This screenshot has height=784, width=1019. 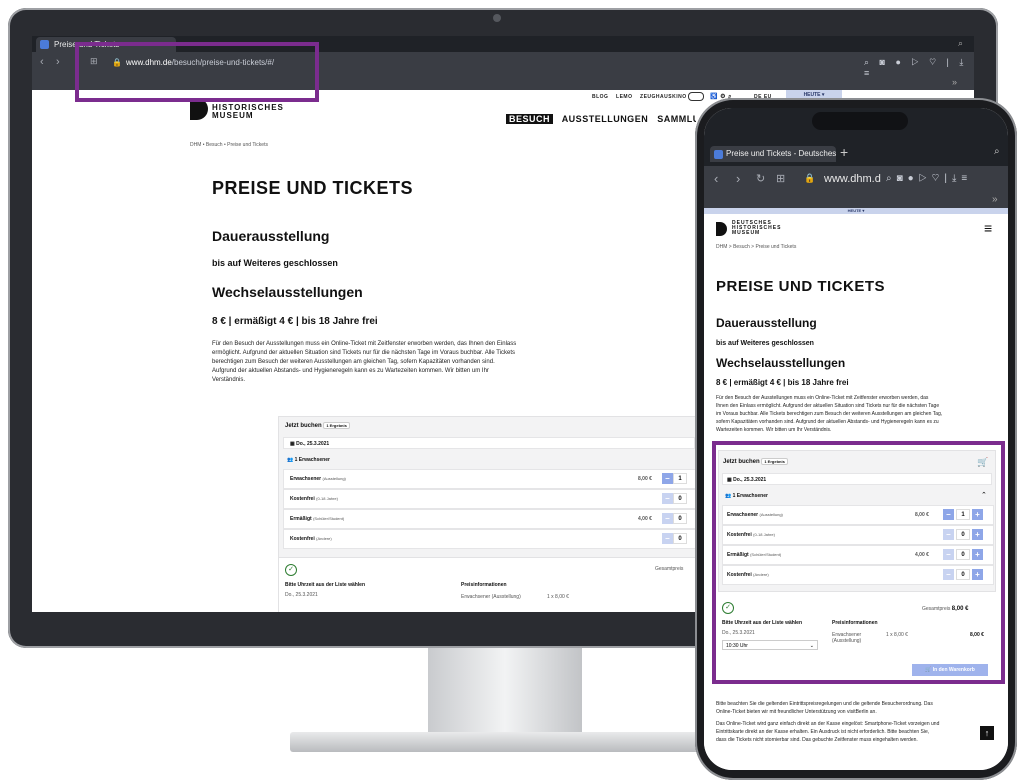 I want to click on ticket-sub: (Ausstellung), so click(x=334, y=478).